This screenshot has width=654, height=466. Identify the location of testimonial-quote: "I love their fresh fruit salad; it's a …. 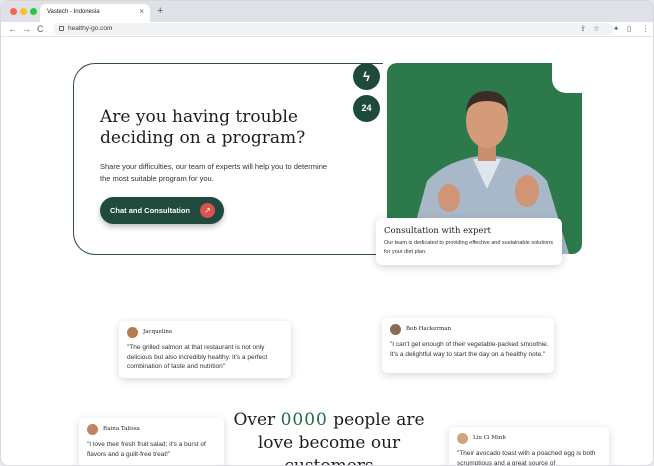
(146, 449).